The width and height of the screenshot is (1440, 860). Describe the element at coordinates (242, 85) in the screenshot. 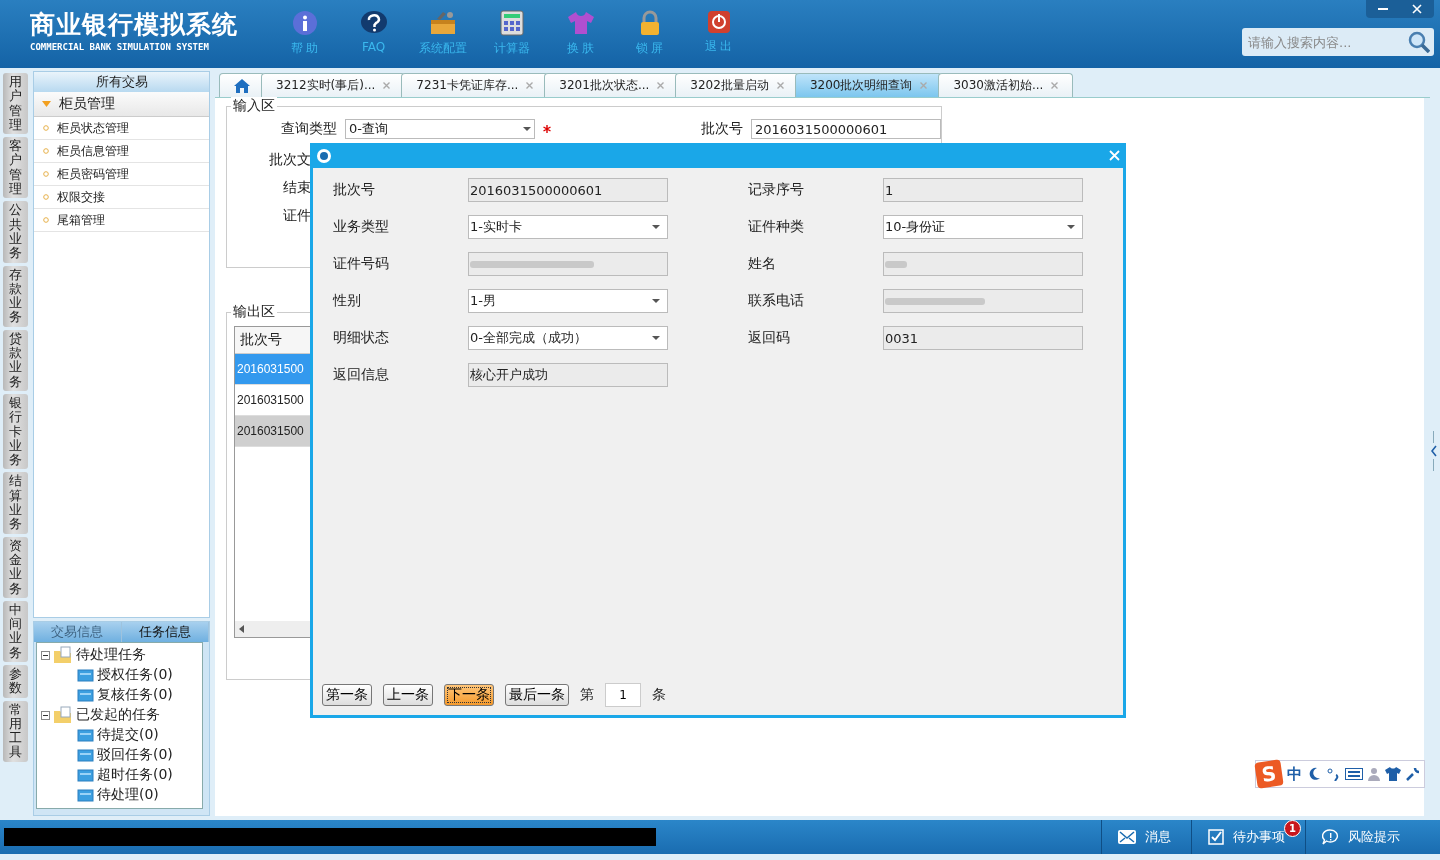

I see `home-icon` at that location.